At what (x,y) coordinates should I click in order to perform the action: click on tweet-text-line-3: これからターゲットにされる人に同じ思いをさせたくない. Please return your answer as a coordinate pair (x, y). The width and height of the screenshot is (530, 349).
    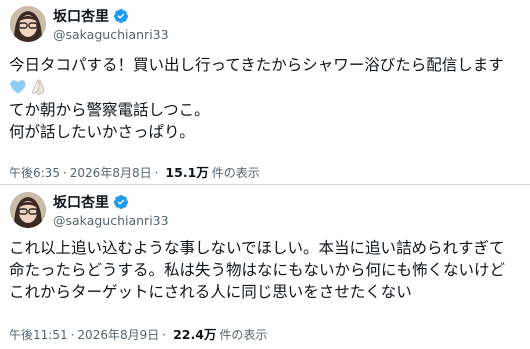
    Looking at the image, I should click on (210, 292).